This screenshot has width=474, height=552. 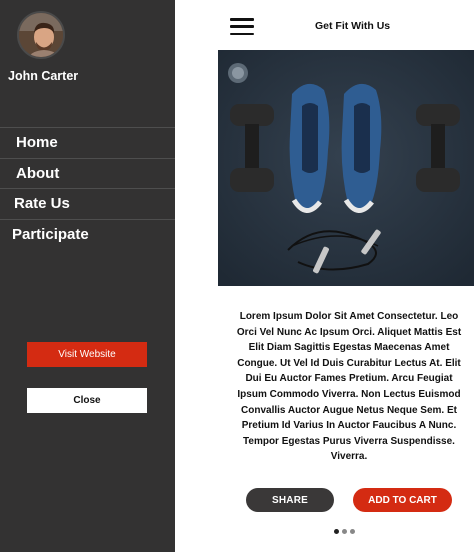 What do you see at coordinates (87, 235) in the screenshot?
I see `menu-item-participate: Participate` at bounding box center [87, 235].